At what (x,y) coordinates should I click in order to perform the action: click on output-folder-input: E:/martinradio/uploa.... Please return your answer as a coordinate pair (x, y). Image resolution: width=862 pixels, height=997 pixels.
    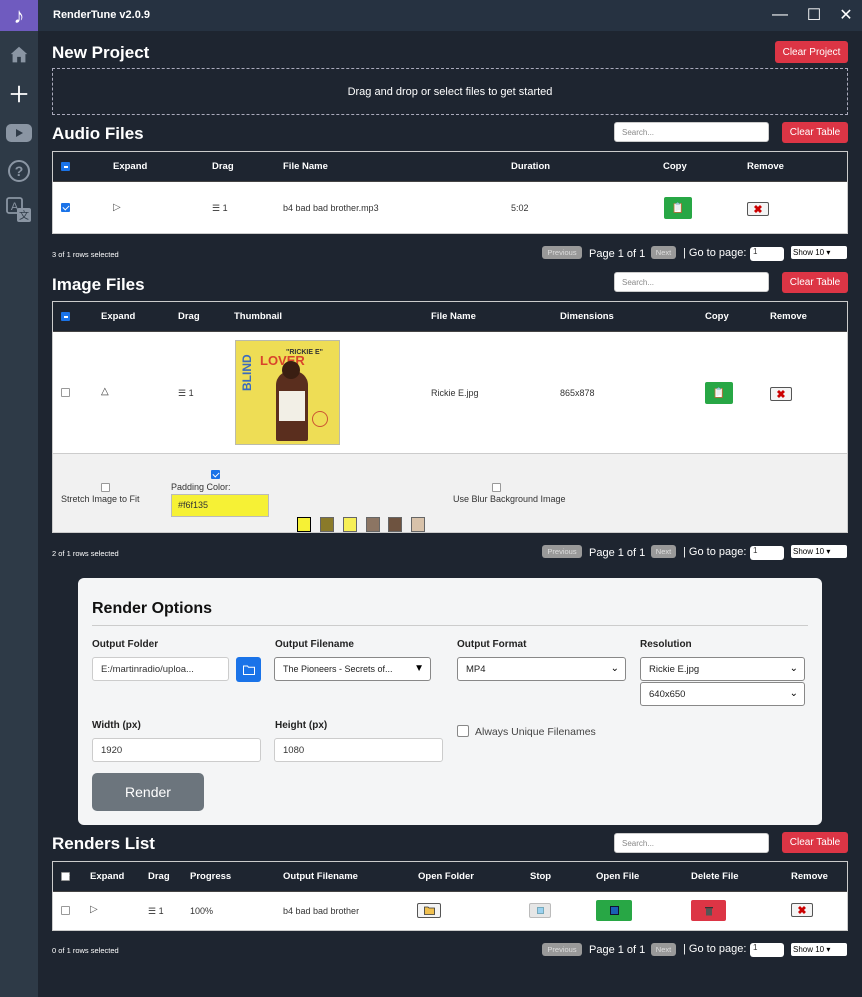
    Looking at the image, I should click on (160, 669).